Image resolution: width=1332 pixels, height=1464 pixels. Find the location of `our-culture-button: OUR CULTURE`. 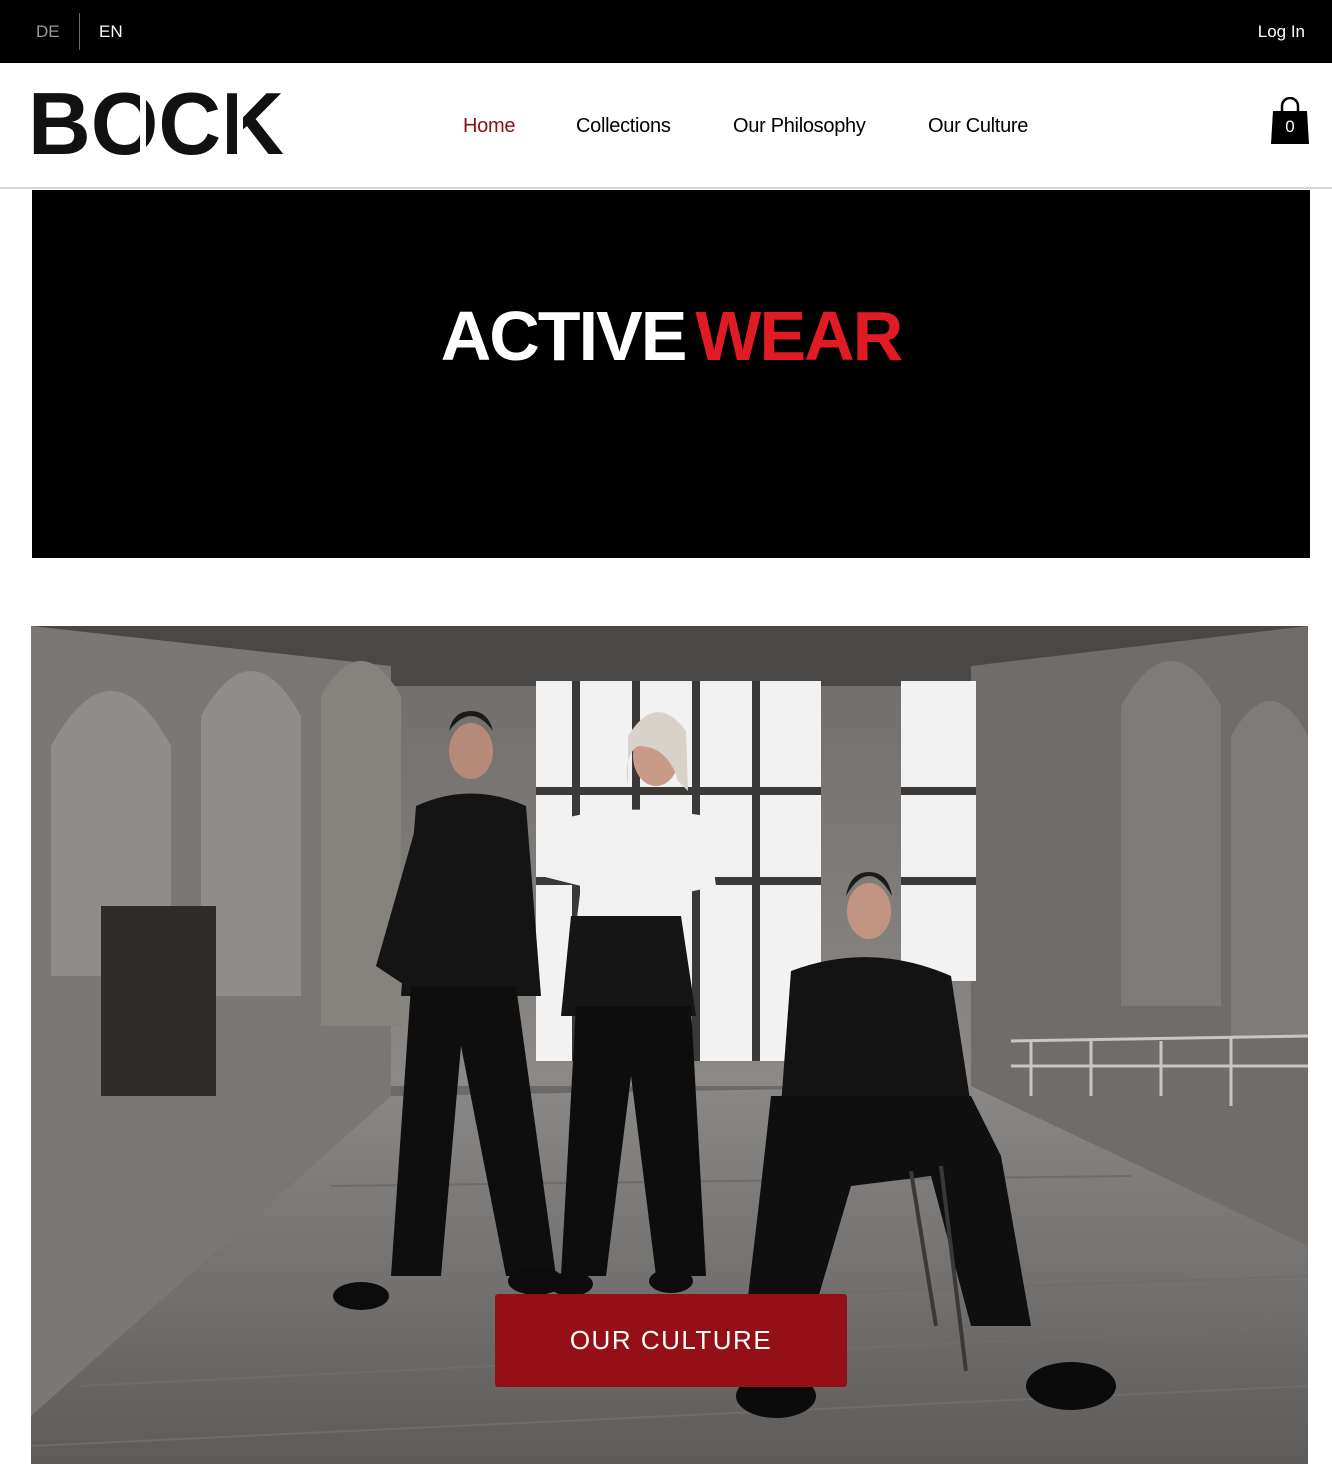

our-culture-button: OUR CULTURE is located at coordinates (671, 1340).